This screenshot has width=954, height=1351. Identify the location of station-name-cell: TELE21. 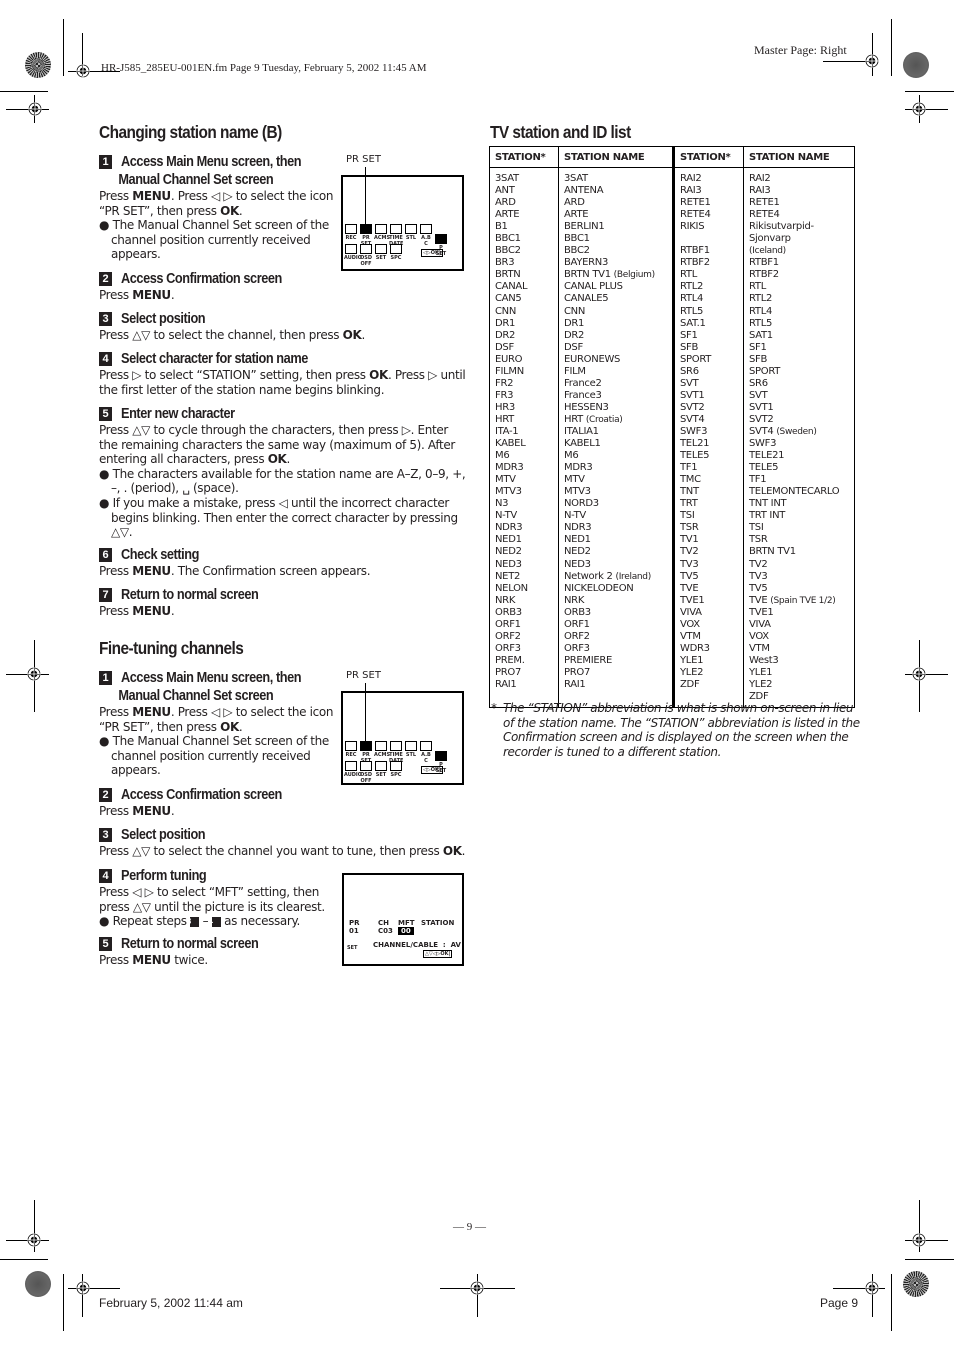
(767, 456).